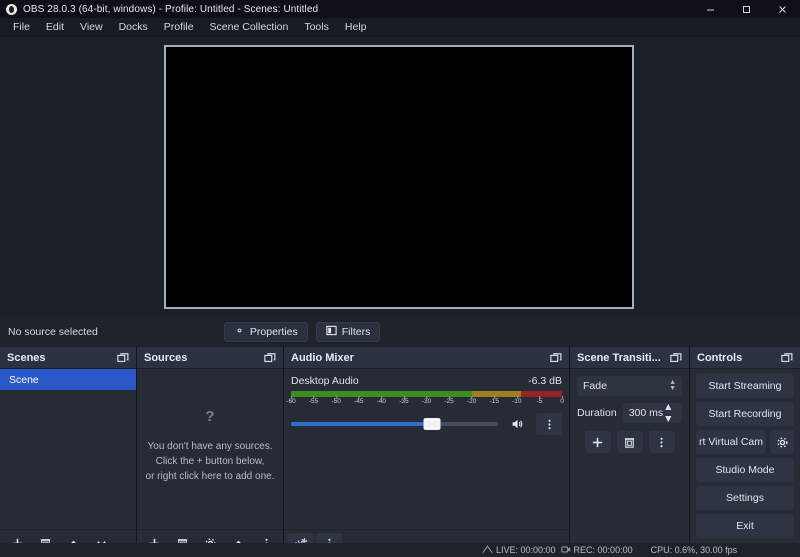 Image resolution: width=800 pixels, height=557 pixels. Describe the element at coordinates (526, 550) in the screenshot. I see `live-label: LIVE: 00:00:00` at that location.